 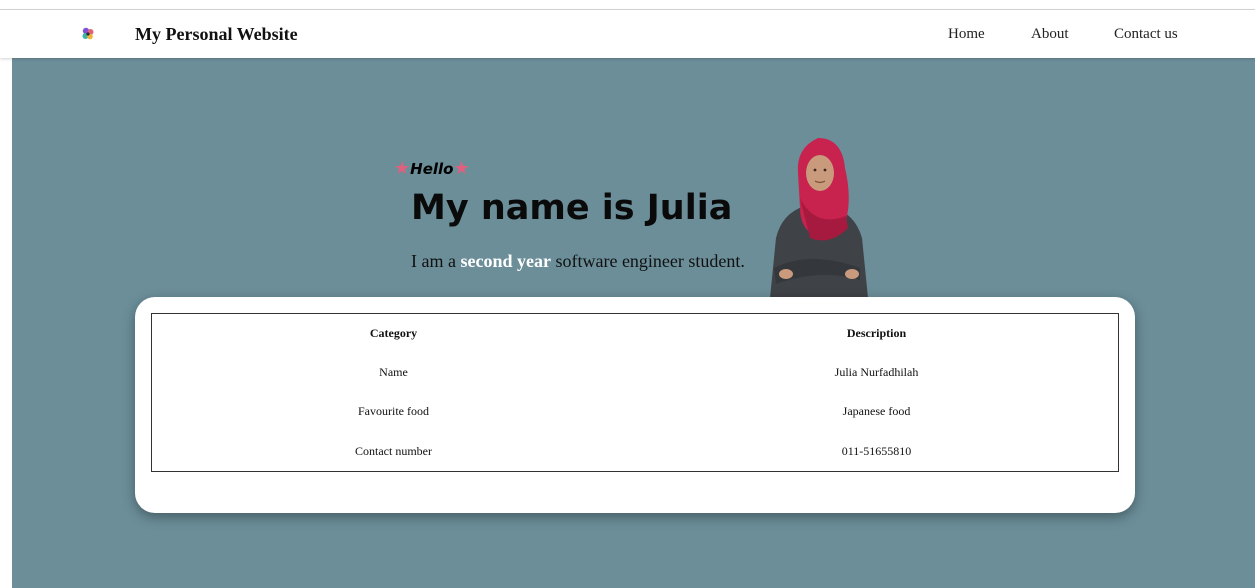 I want to click on greeting-text: Hello, so click(x=432, y=169).